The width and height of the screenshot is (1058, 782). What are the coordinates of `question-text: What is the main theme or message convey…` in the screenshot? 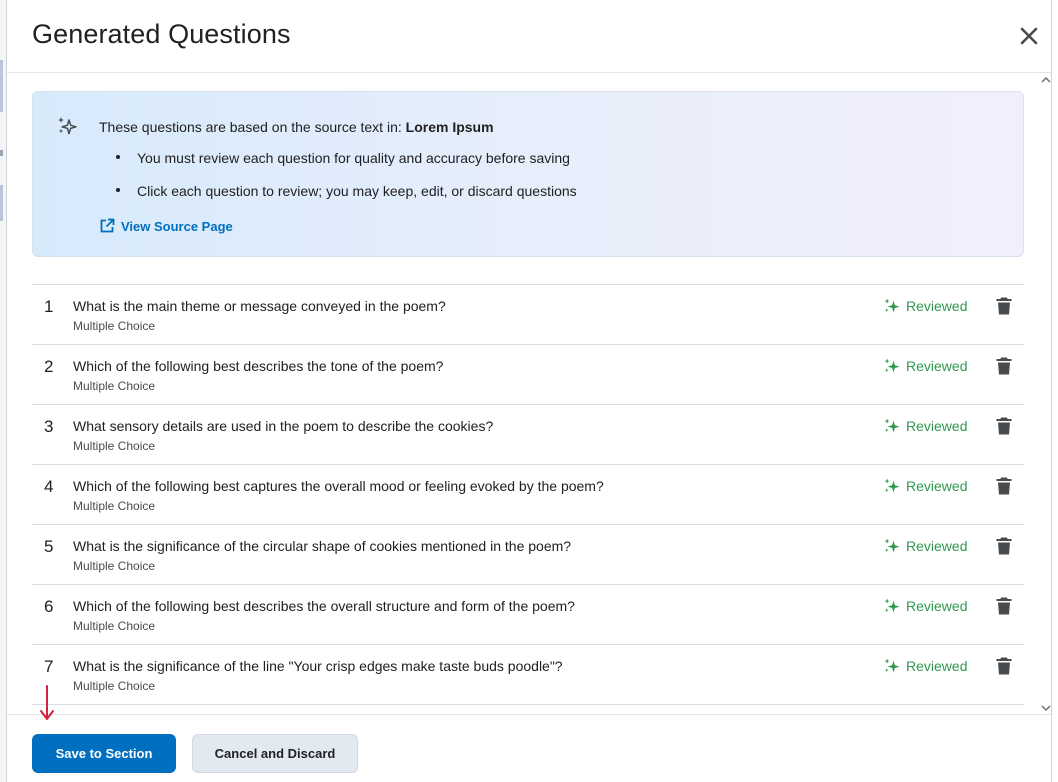 It's located at (259, 306).